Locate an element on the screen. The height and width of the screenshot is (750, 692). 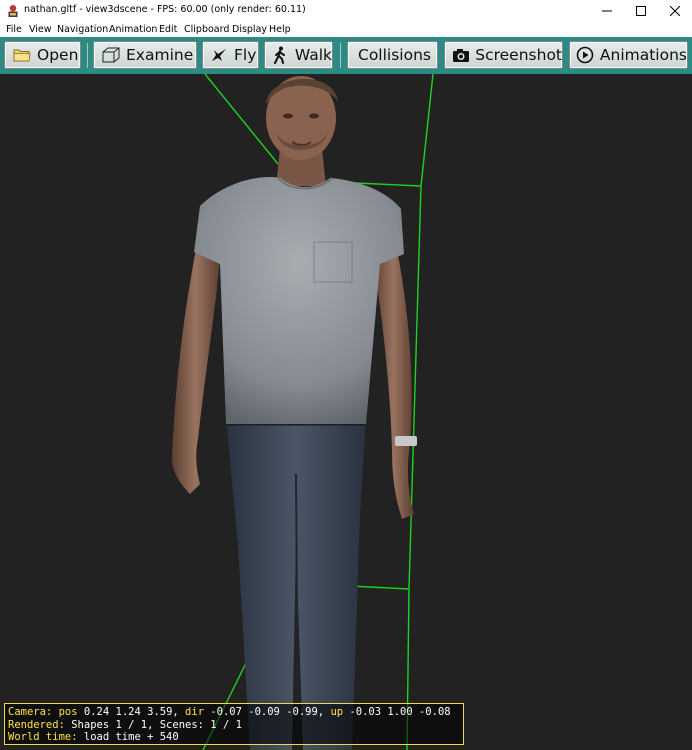
view3dscene-app-icon is located at coordinates (13, 11).